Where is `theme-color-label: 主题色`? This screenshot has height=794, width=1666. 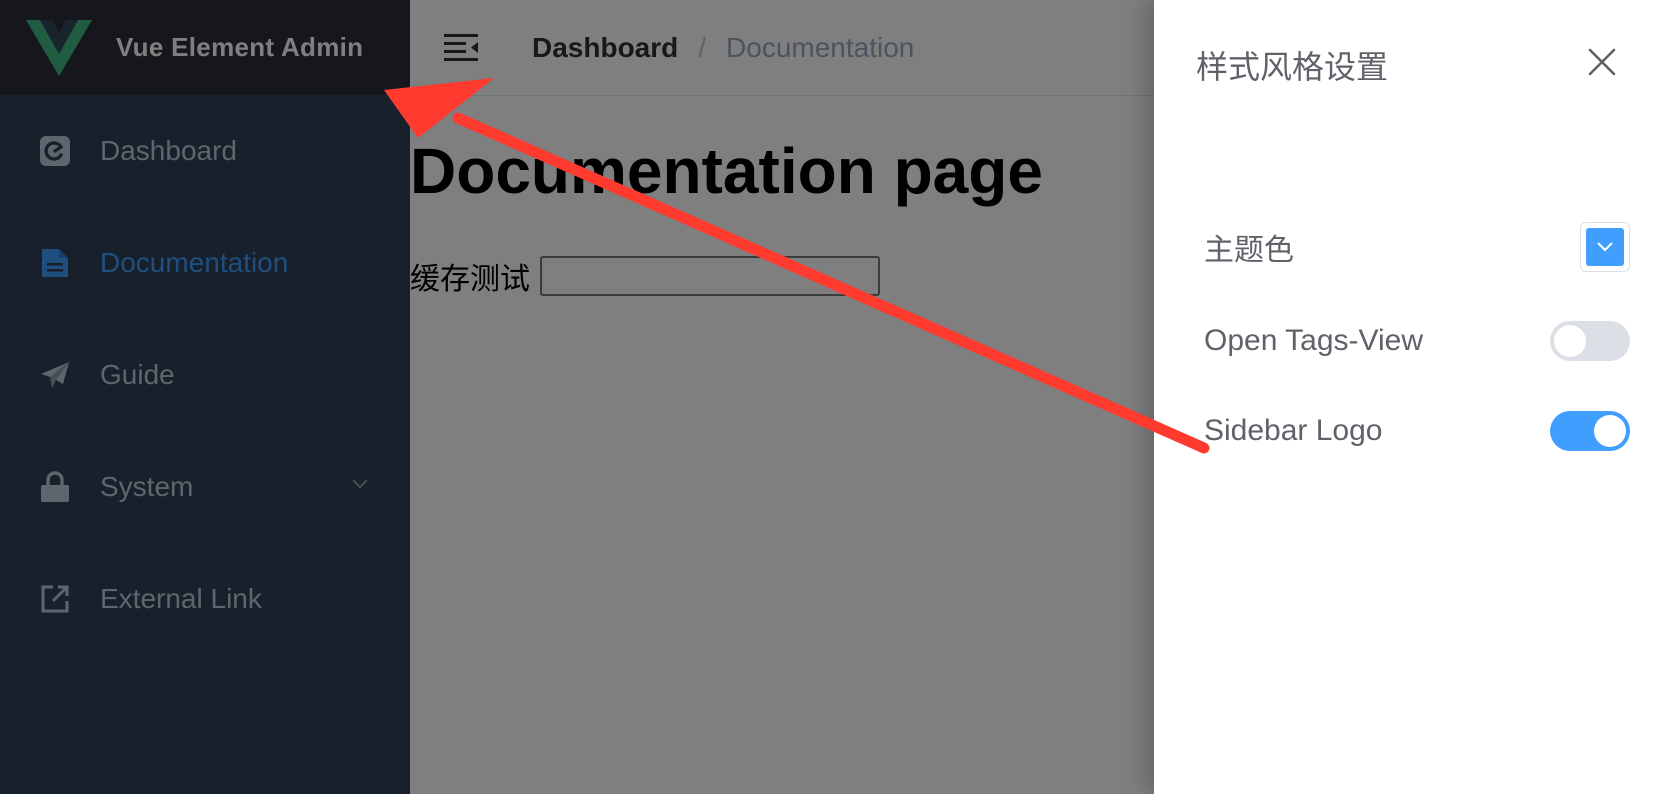 theme-color-label: 主题色 is located at coordinates (1249, 250).